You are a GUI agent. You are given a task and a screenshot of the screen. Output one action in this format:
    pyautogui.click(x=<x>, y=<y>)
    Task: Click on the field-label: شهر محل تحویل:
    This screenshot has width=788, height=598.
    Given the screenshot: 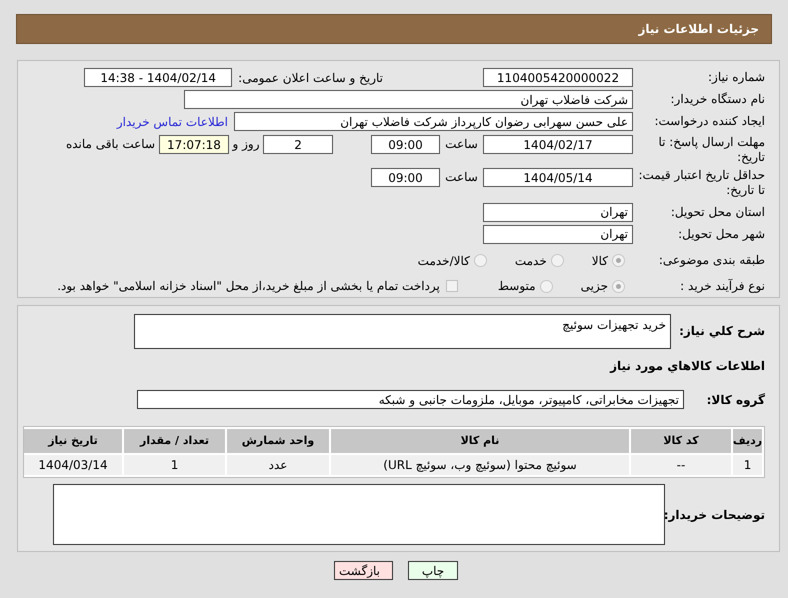 What is the action you would take?
    pyautogui.click(x=721, y=234)
    